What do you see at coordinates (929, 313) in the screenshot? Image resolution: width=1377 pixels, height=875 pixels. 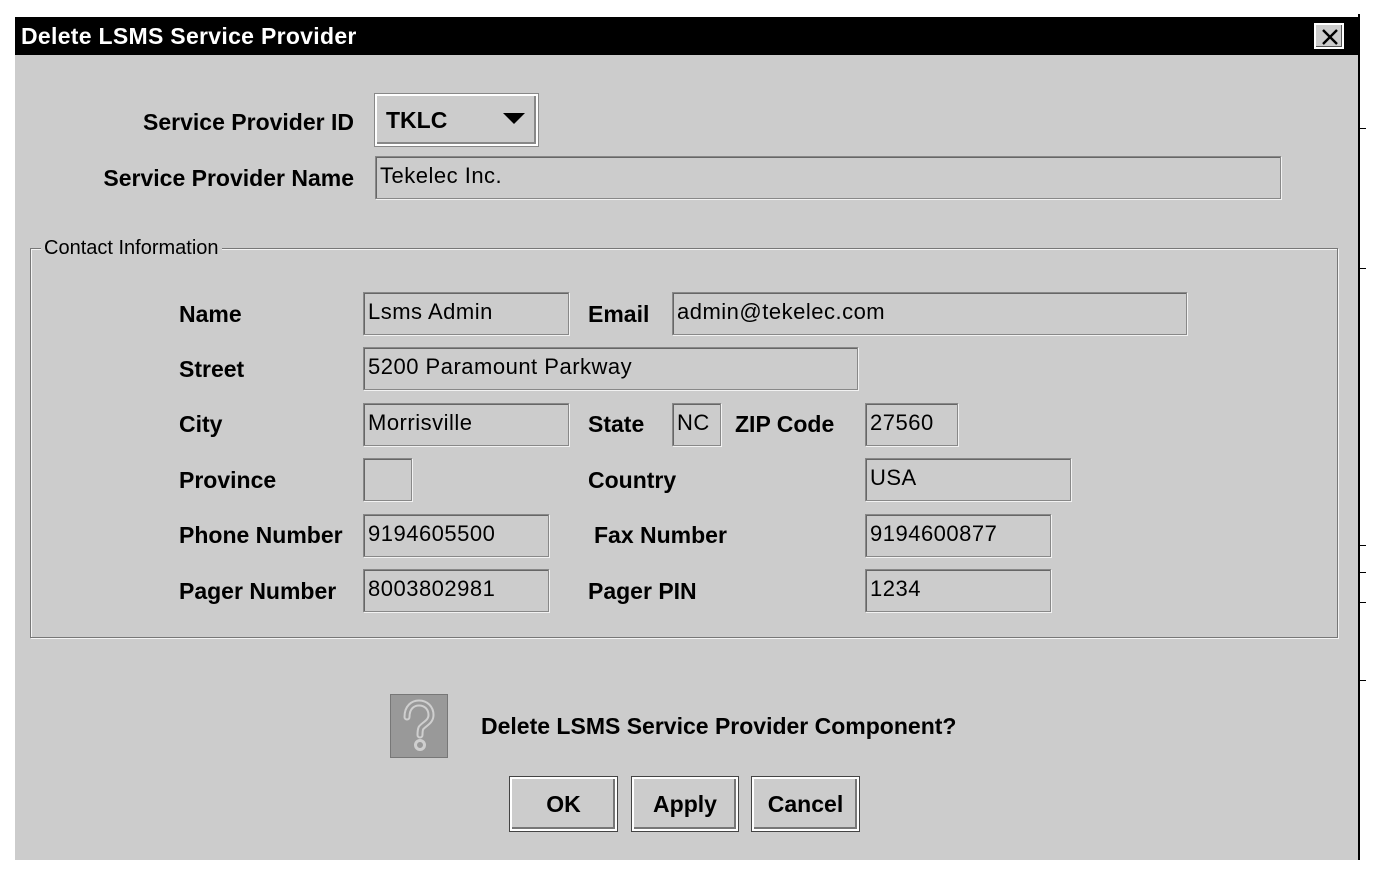 I see `email-field: admin@tekelec.com` at bounding box center [929, 313].